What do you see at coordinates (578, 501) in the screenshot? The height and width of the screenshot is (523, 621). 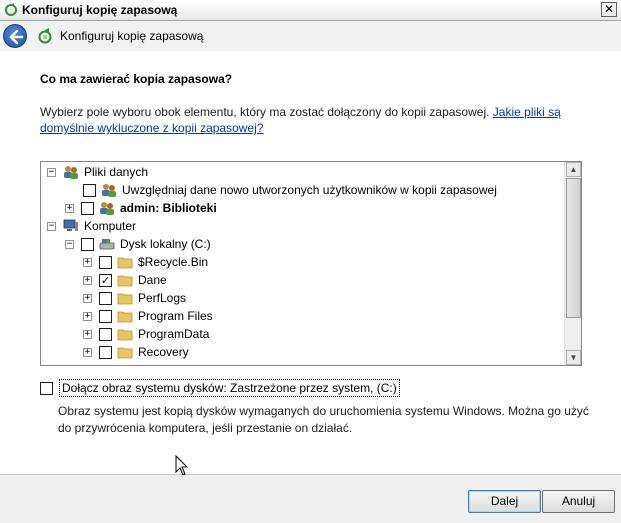 I see `cancel-button: Anuluj` at bounding box center [578, 501].